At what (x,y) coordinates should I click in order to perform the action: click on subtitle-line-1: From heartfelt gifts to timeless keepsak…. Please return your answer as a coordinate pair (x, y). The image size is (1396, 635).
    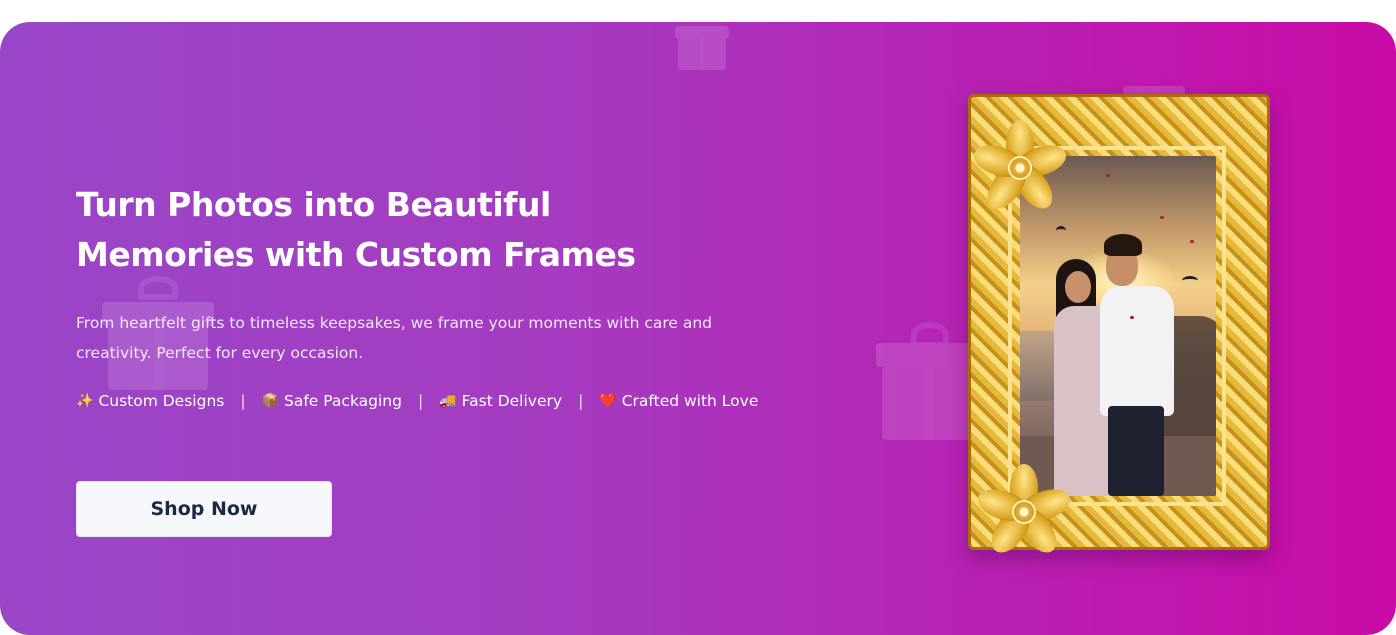
    Looking at the image, I should click on (394, 323).